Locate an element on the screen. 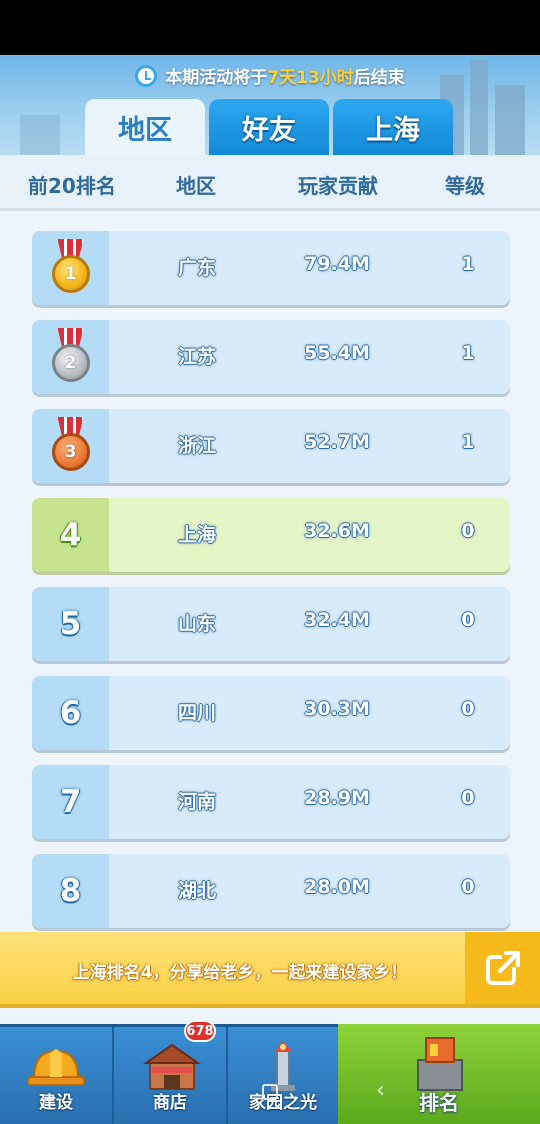  rank-cell: 6 is located at coordinates (70, 713).